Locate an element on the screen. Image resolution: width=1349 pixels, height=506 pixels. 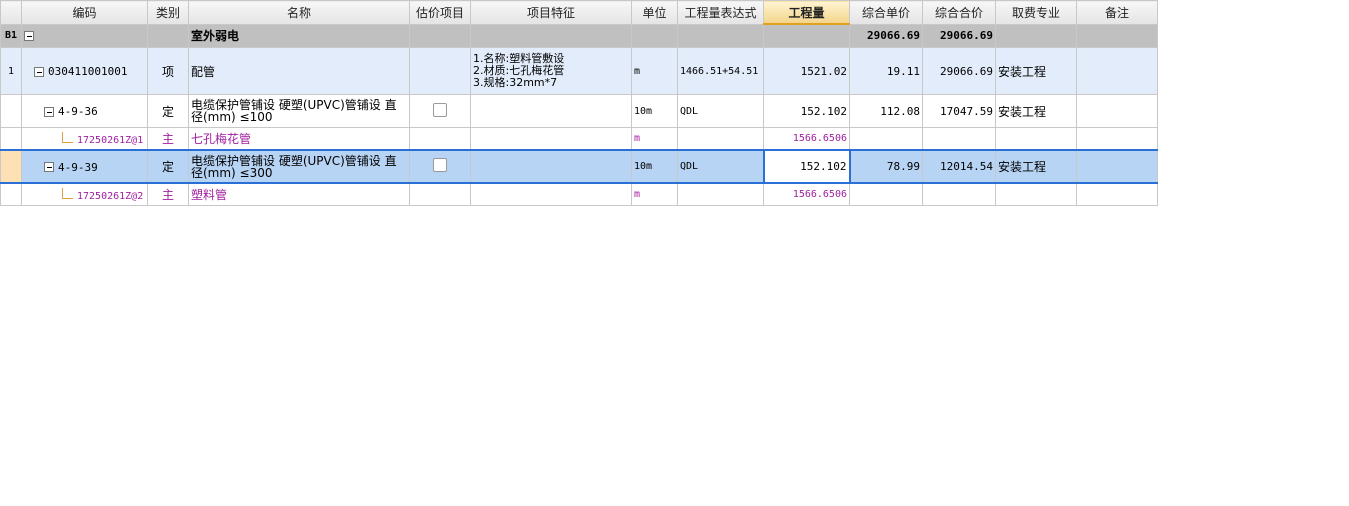
header-unit-price: 综合单价 is located at coordinates (886, 12).